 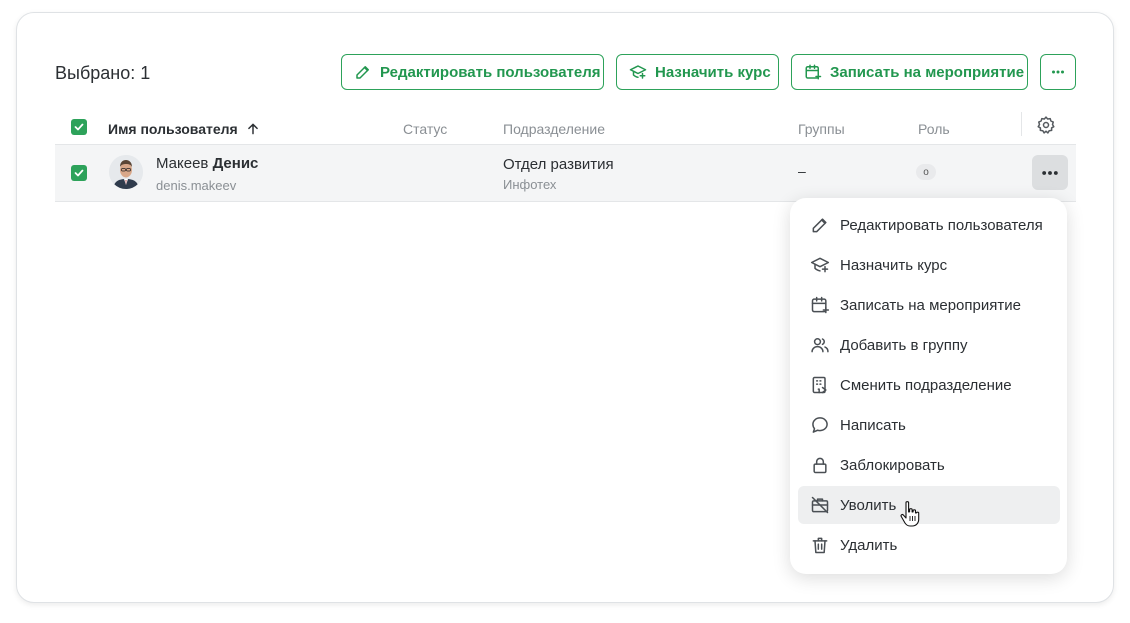 I want to click on selected-count: Выбрано: 1, so click(x=103, y=73).